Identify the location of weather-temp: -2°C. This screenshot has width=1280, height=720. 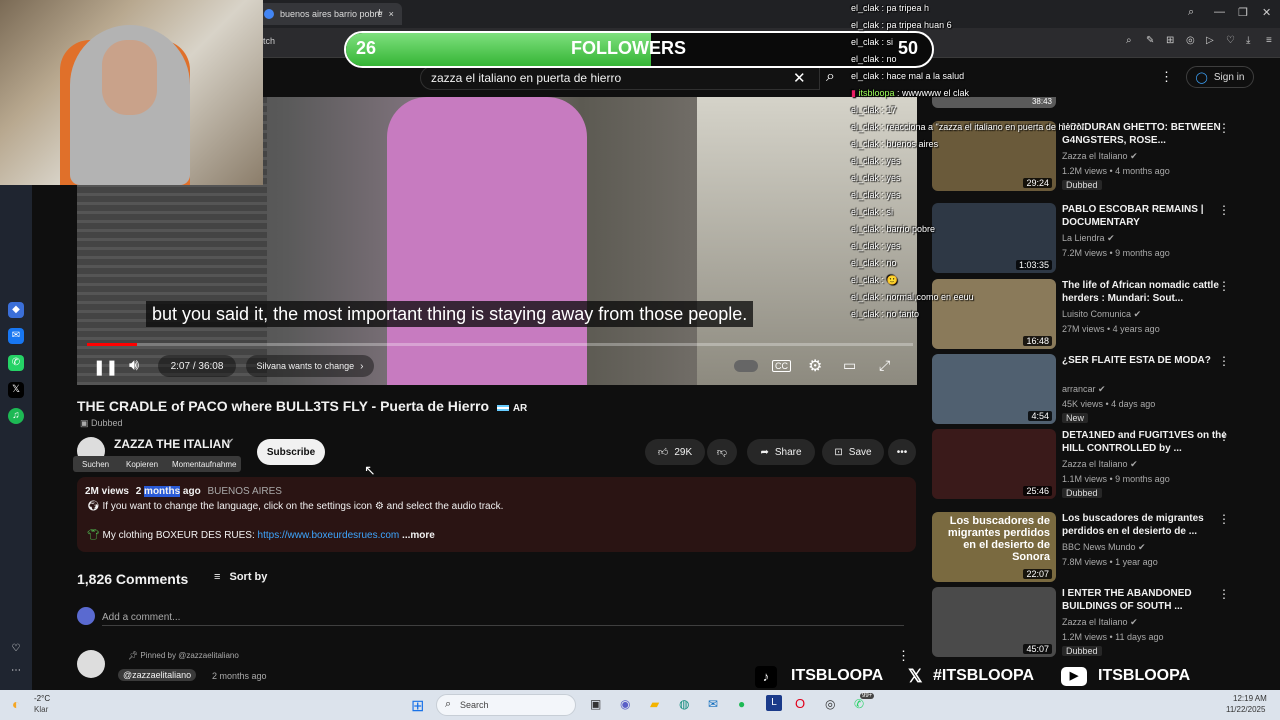
(42, 698).